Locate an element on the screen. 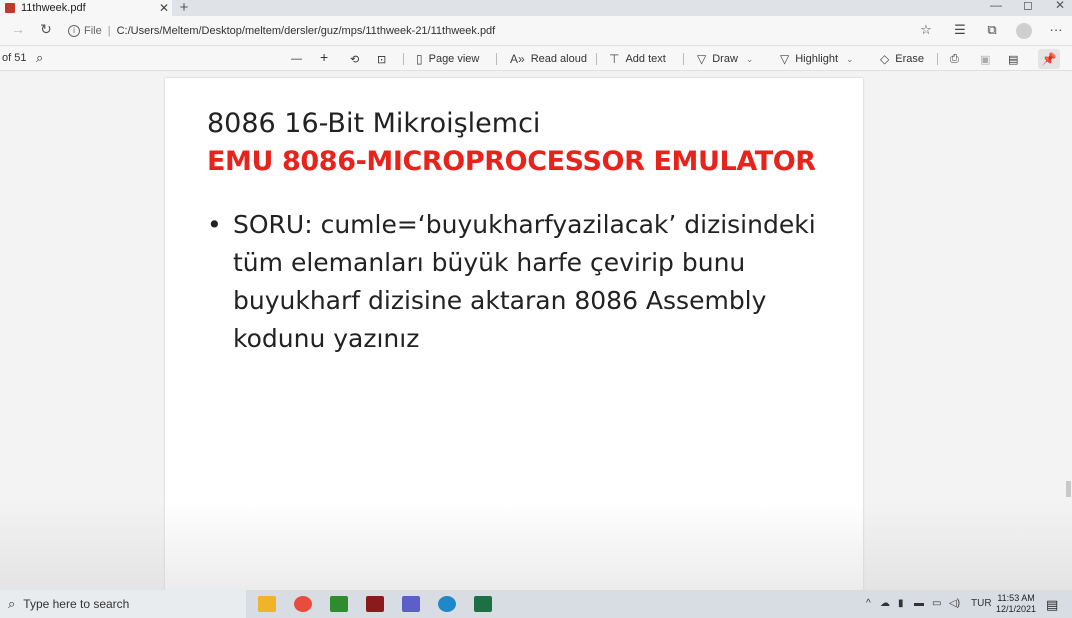 The height and width of the screenshot is (618, 1072). clock-date: 12/1/2021 is located at coordinates (1016, 609).